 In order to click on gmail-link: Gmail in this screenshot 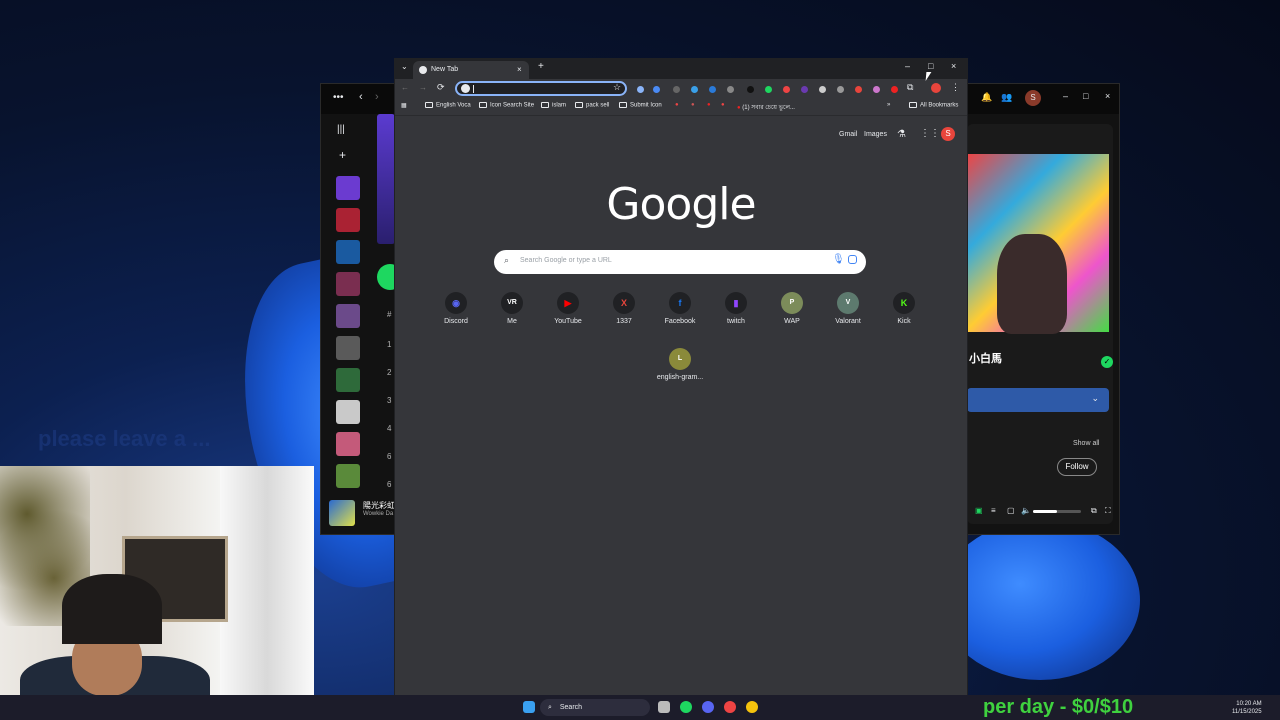, I will do `click(848, 134)`.